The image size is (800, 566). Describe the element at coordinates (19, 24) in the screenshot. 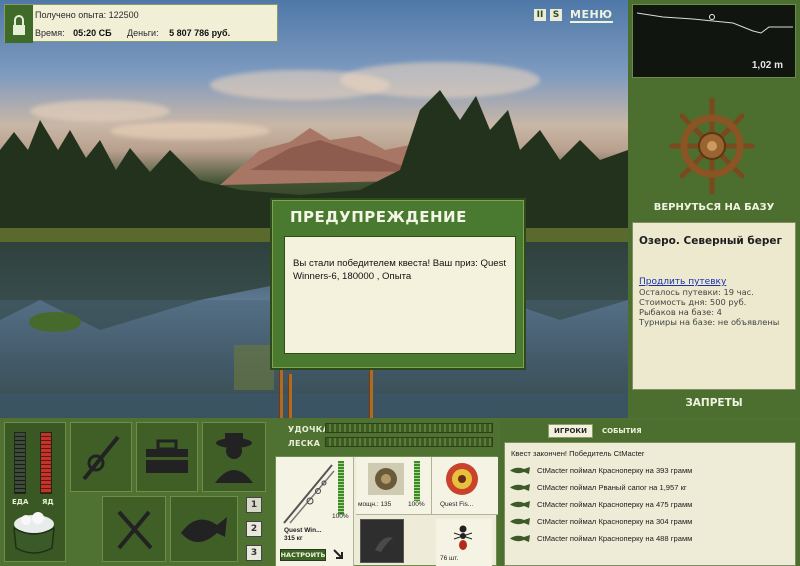

I see `lock-icon` at that location.